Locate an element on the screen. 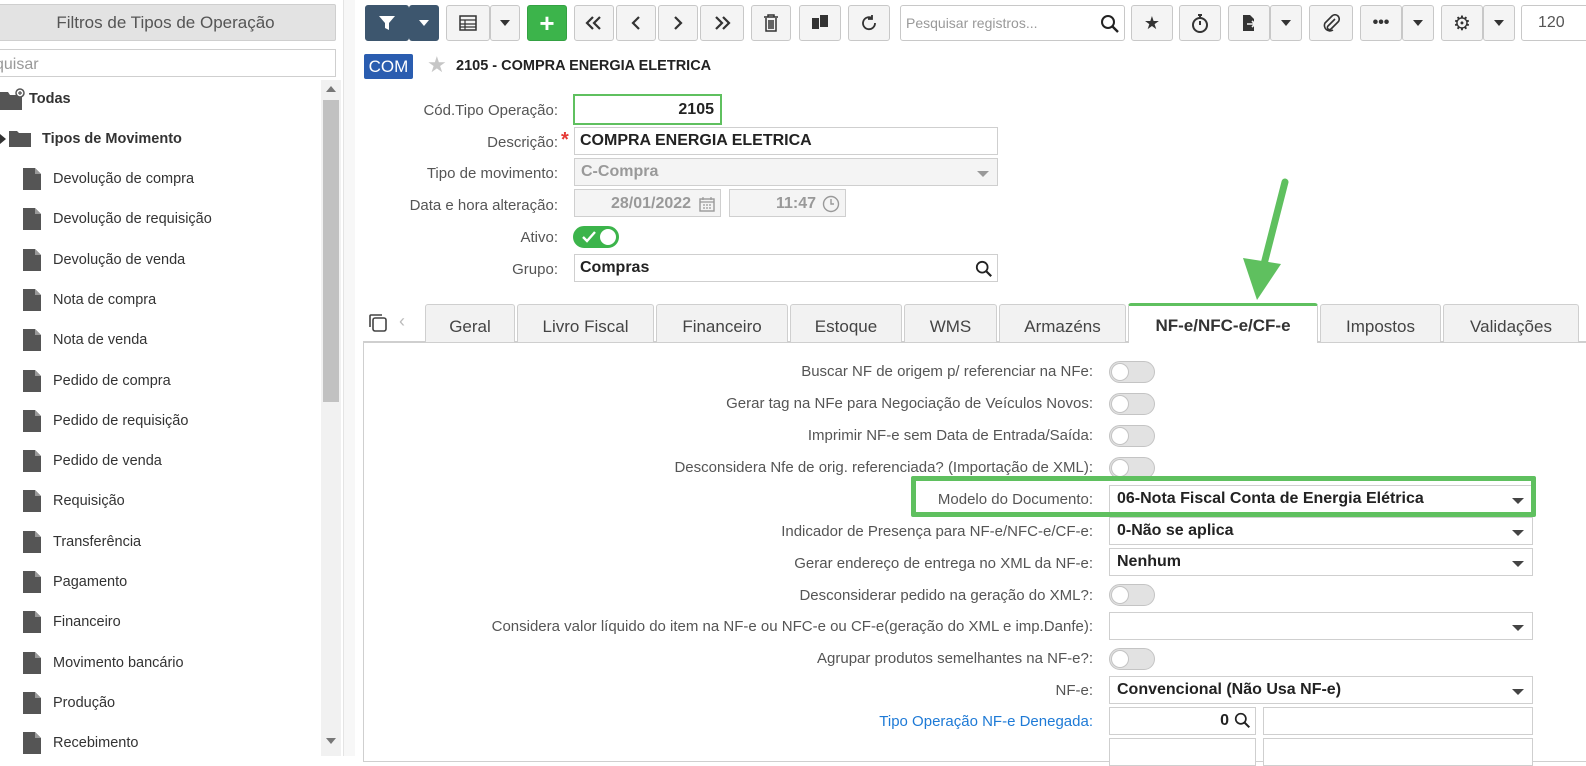 The width and height of the screenshot is (1586, 766). attachments-button is located at coordinates (1331, 23).